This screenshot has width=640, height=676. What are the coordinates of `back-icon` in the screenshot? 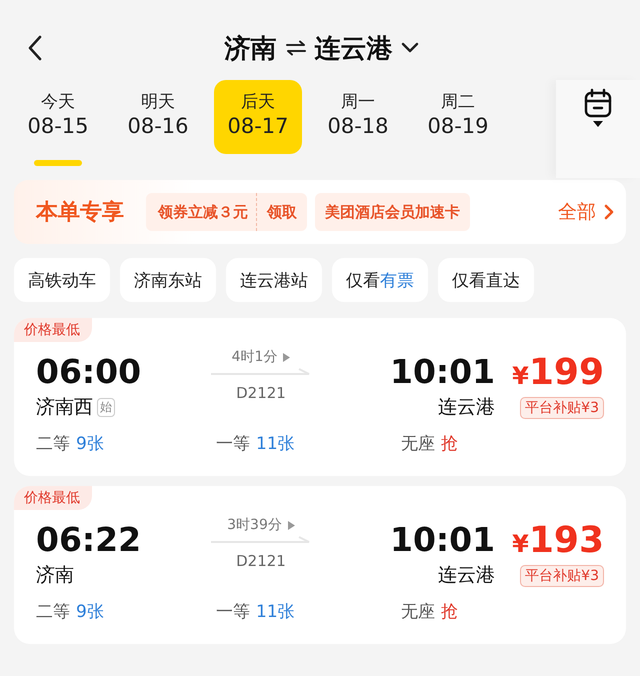 It's located at (35, 48).